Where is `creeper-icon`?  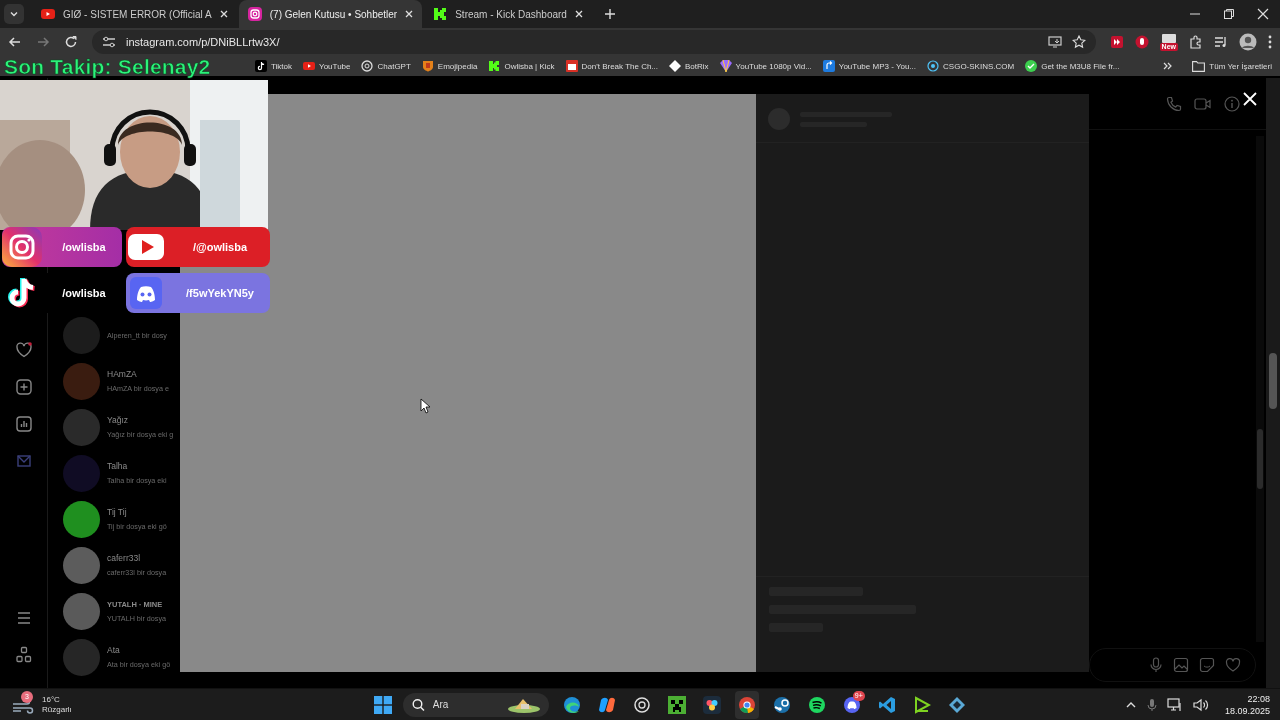 creeper-icon is located at coordinates (676, 704).